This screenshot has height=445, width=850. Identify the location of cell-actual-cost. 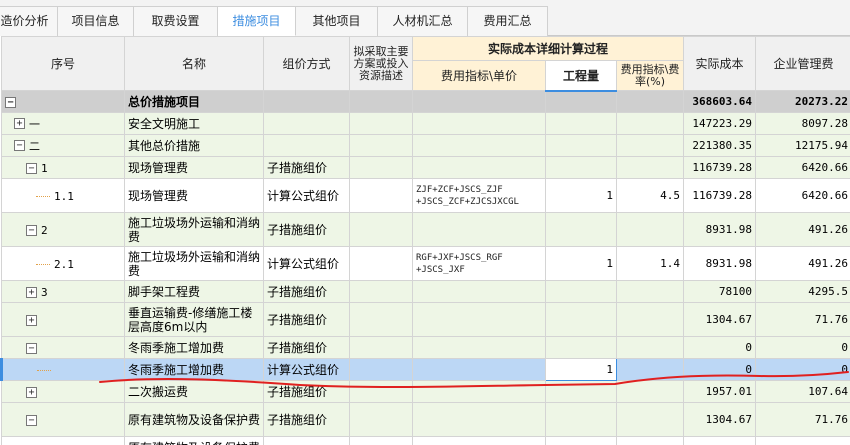
(720, 440).